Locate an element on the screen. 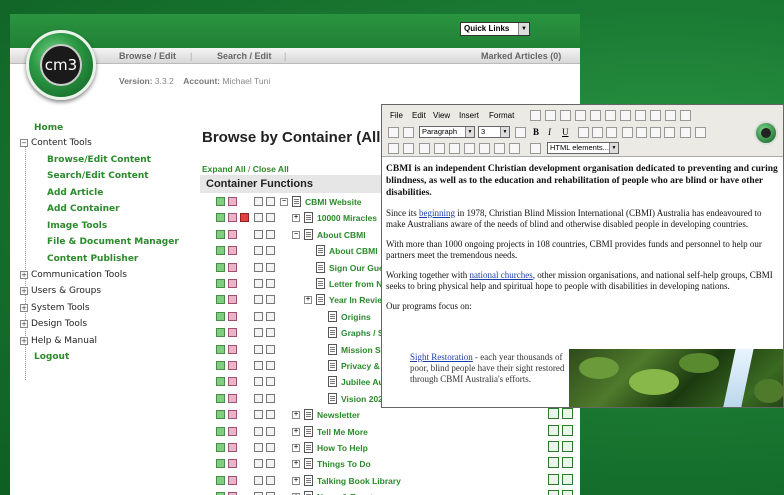  insert-row-icon is located at coordinates (424, 148).